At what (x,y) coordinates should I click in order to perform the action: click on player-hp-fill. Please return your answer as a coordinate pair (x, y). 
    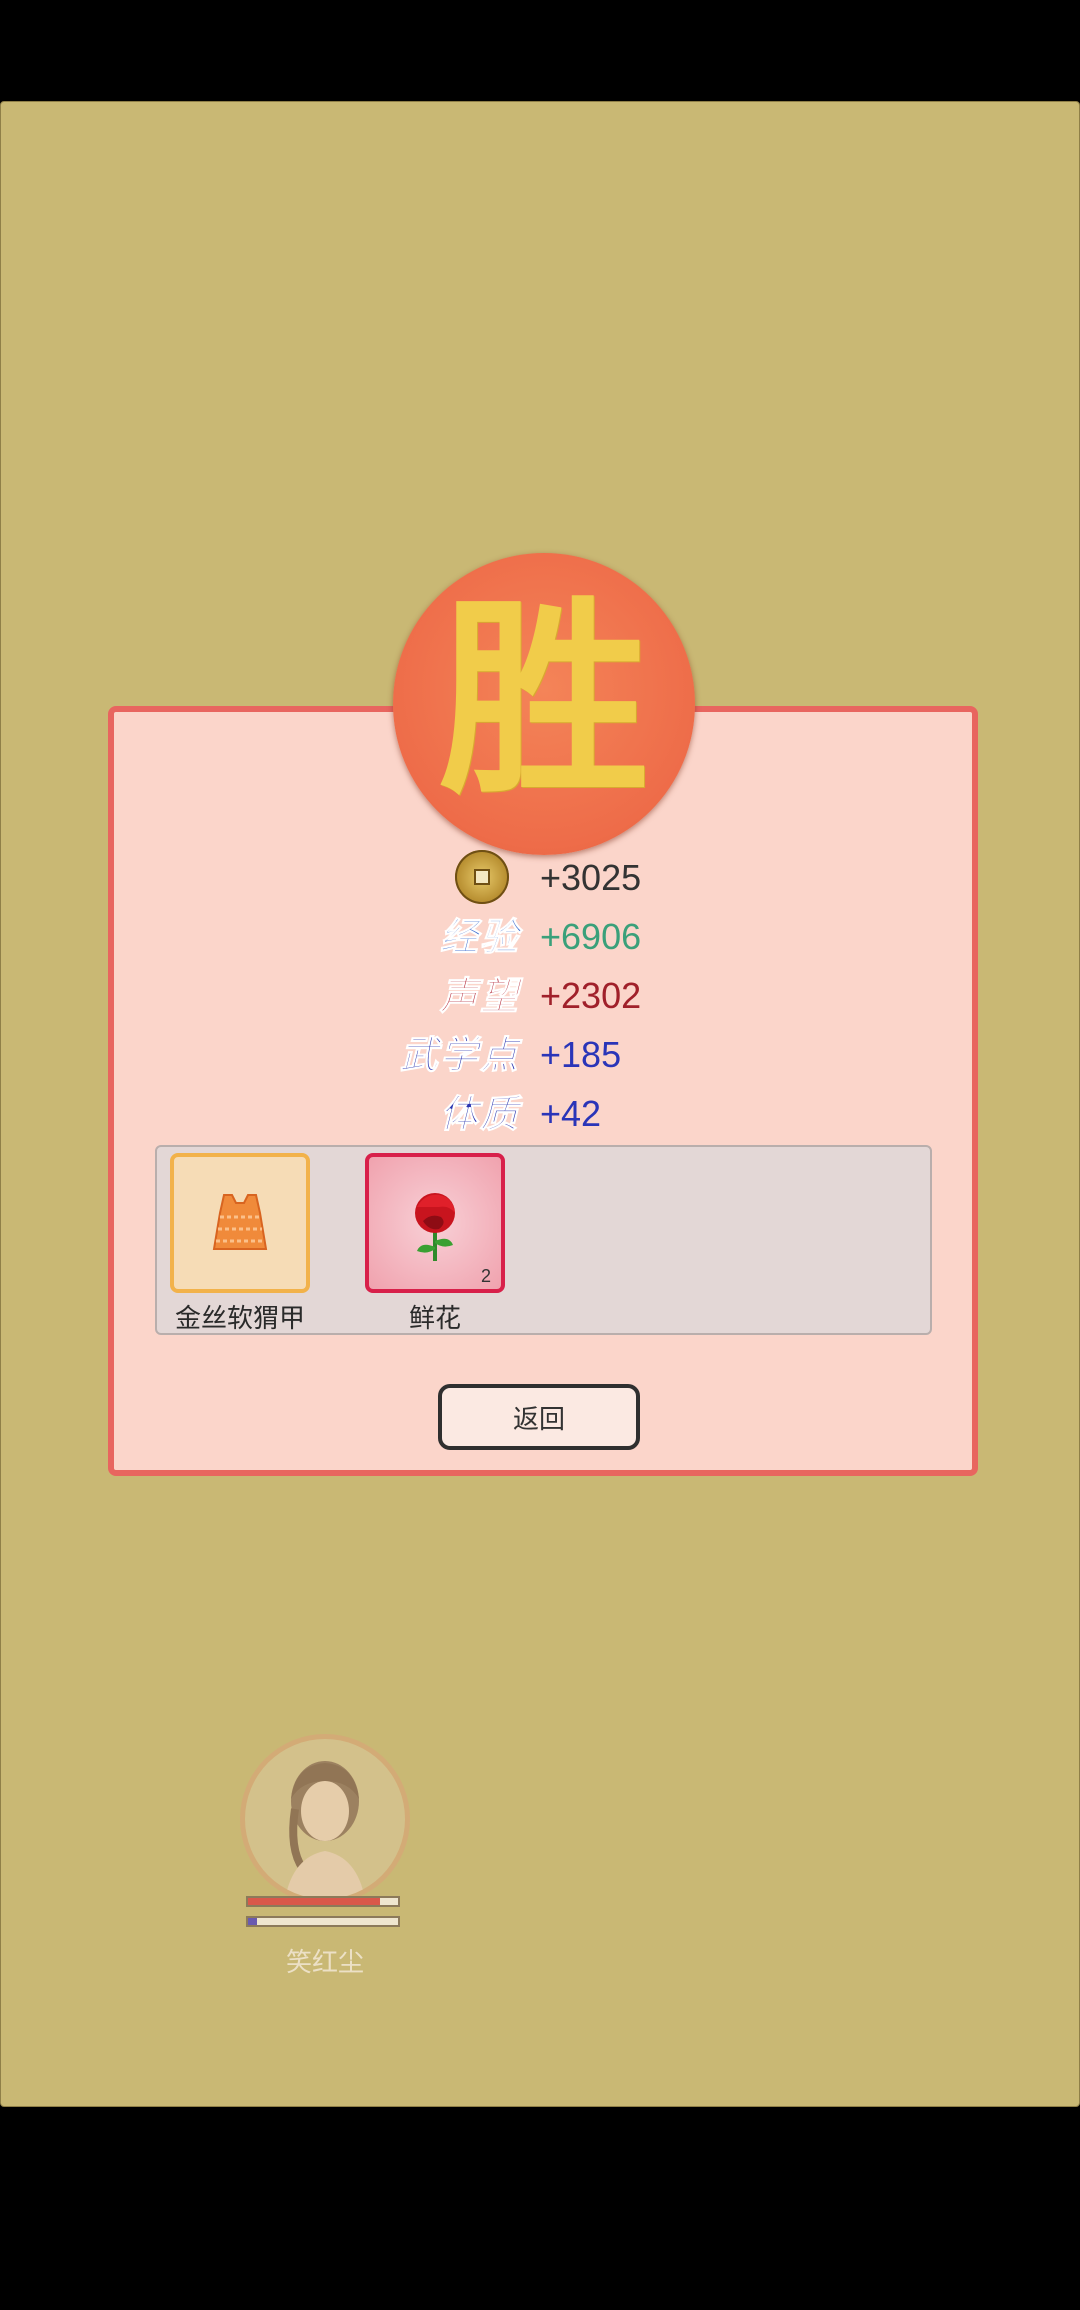
    Looking at the image, I should click on (314, 1901).